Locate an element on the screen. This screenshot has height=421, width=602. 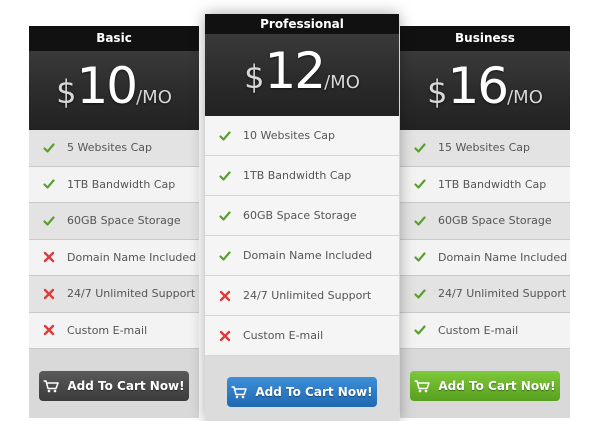
feature-item: 10 Websites Cap is located at coordinates (302, 136).